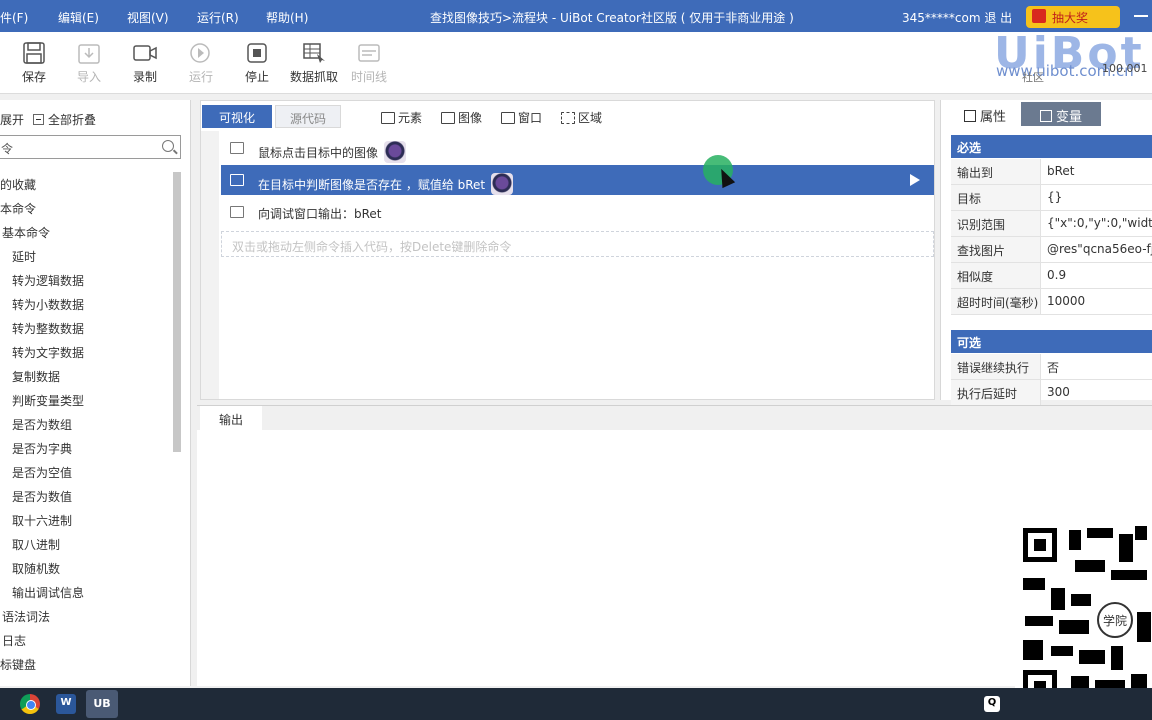  What do you see at coordinates (48, 592) in the screenshot?
I see `tree-item: 输出调试信息` at bounding box center [48, 592].